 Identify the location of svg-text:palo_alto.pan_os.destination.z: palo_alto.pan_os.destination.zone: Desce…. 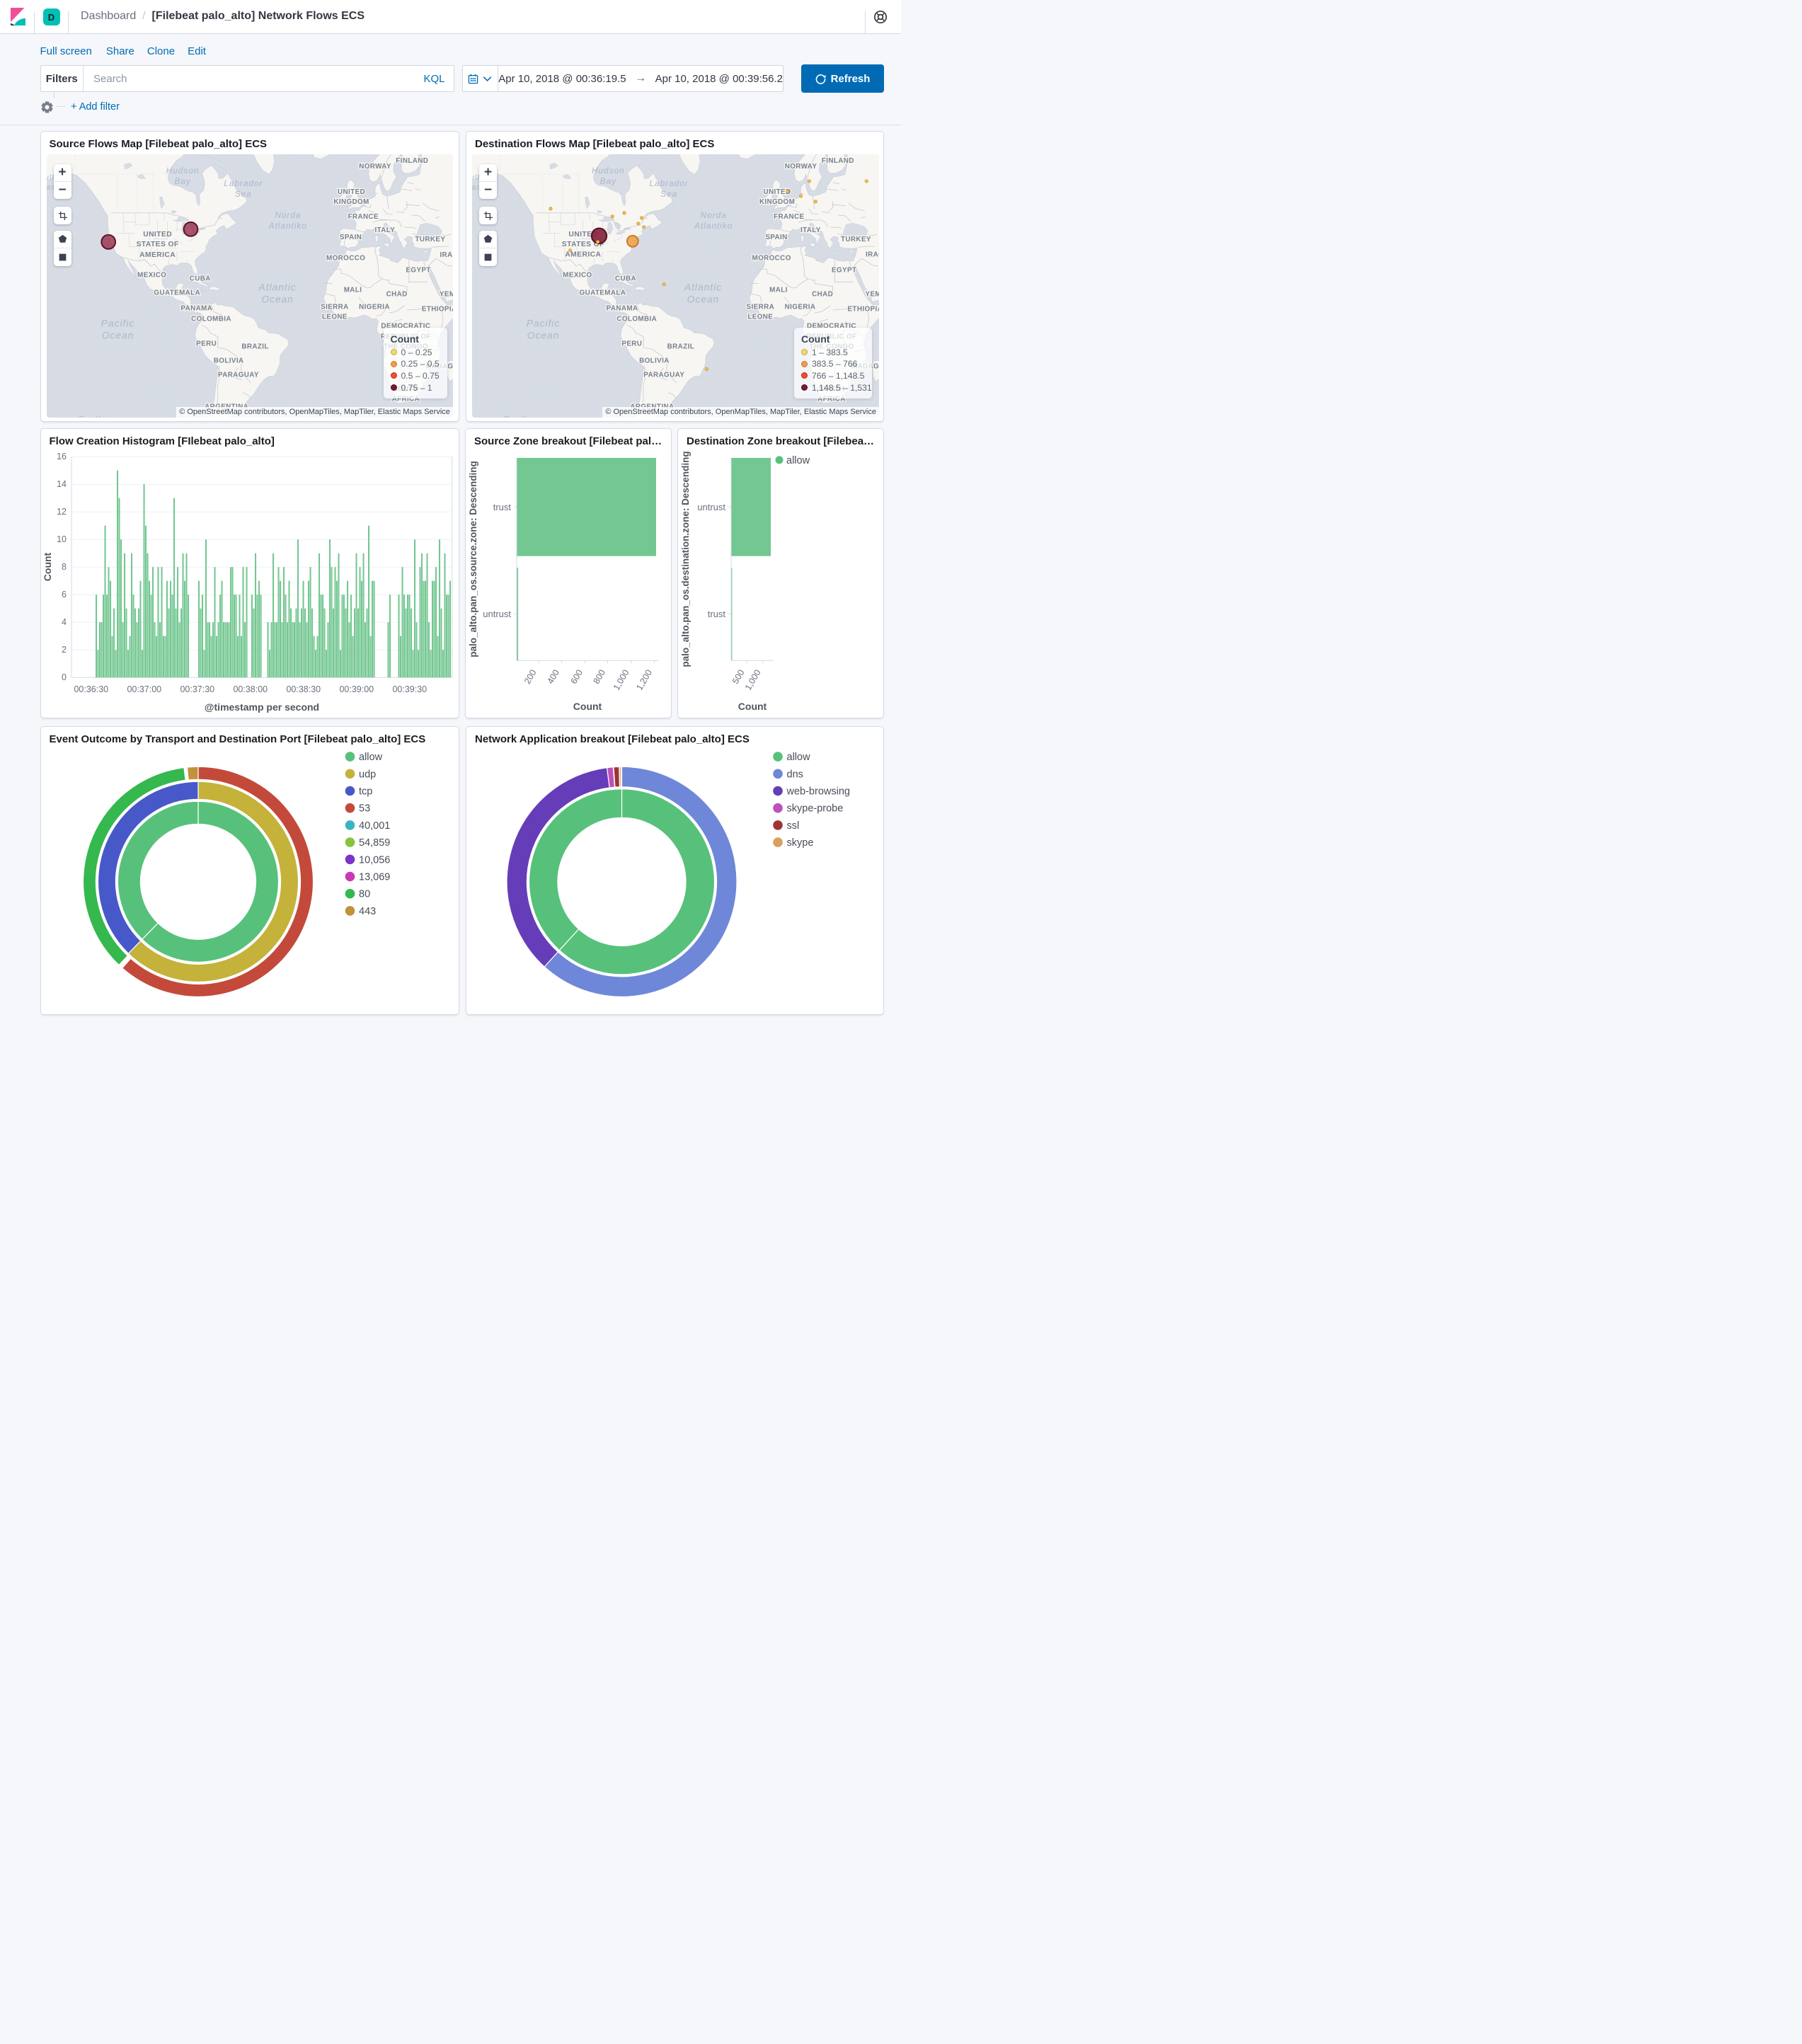
(685, 560).